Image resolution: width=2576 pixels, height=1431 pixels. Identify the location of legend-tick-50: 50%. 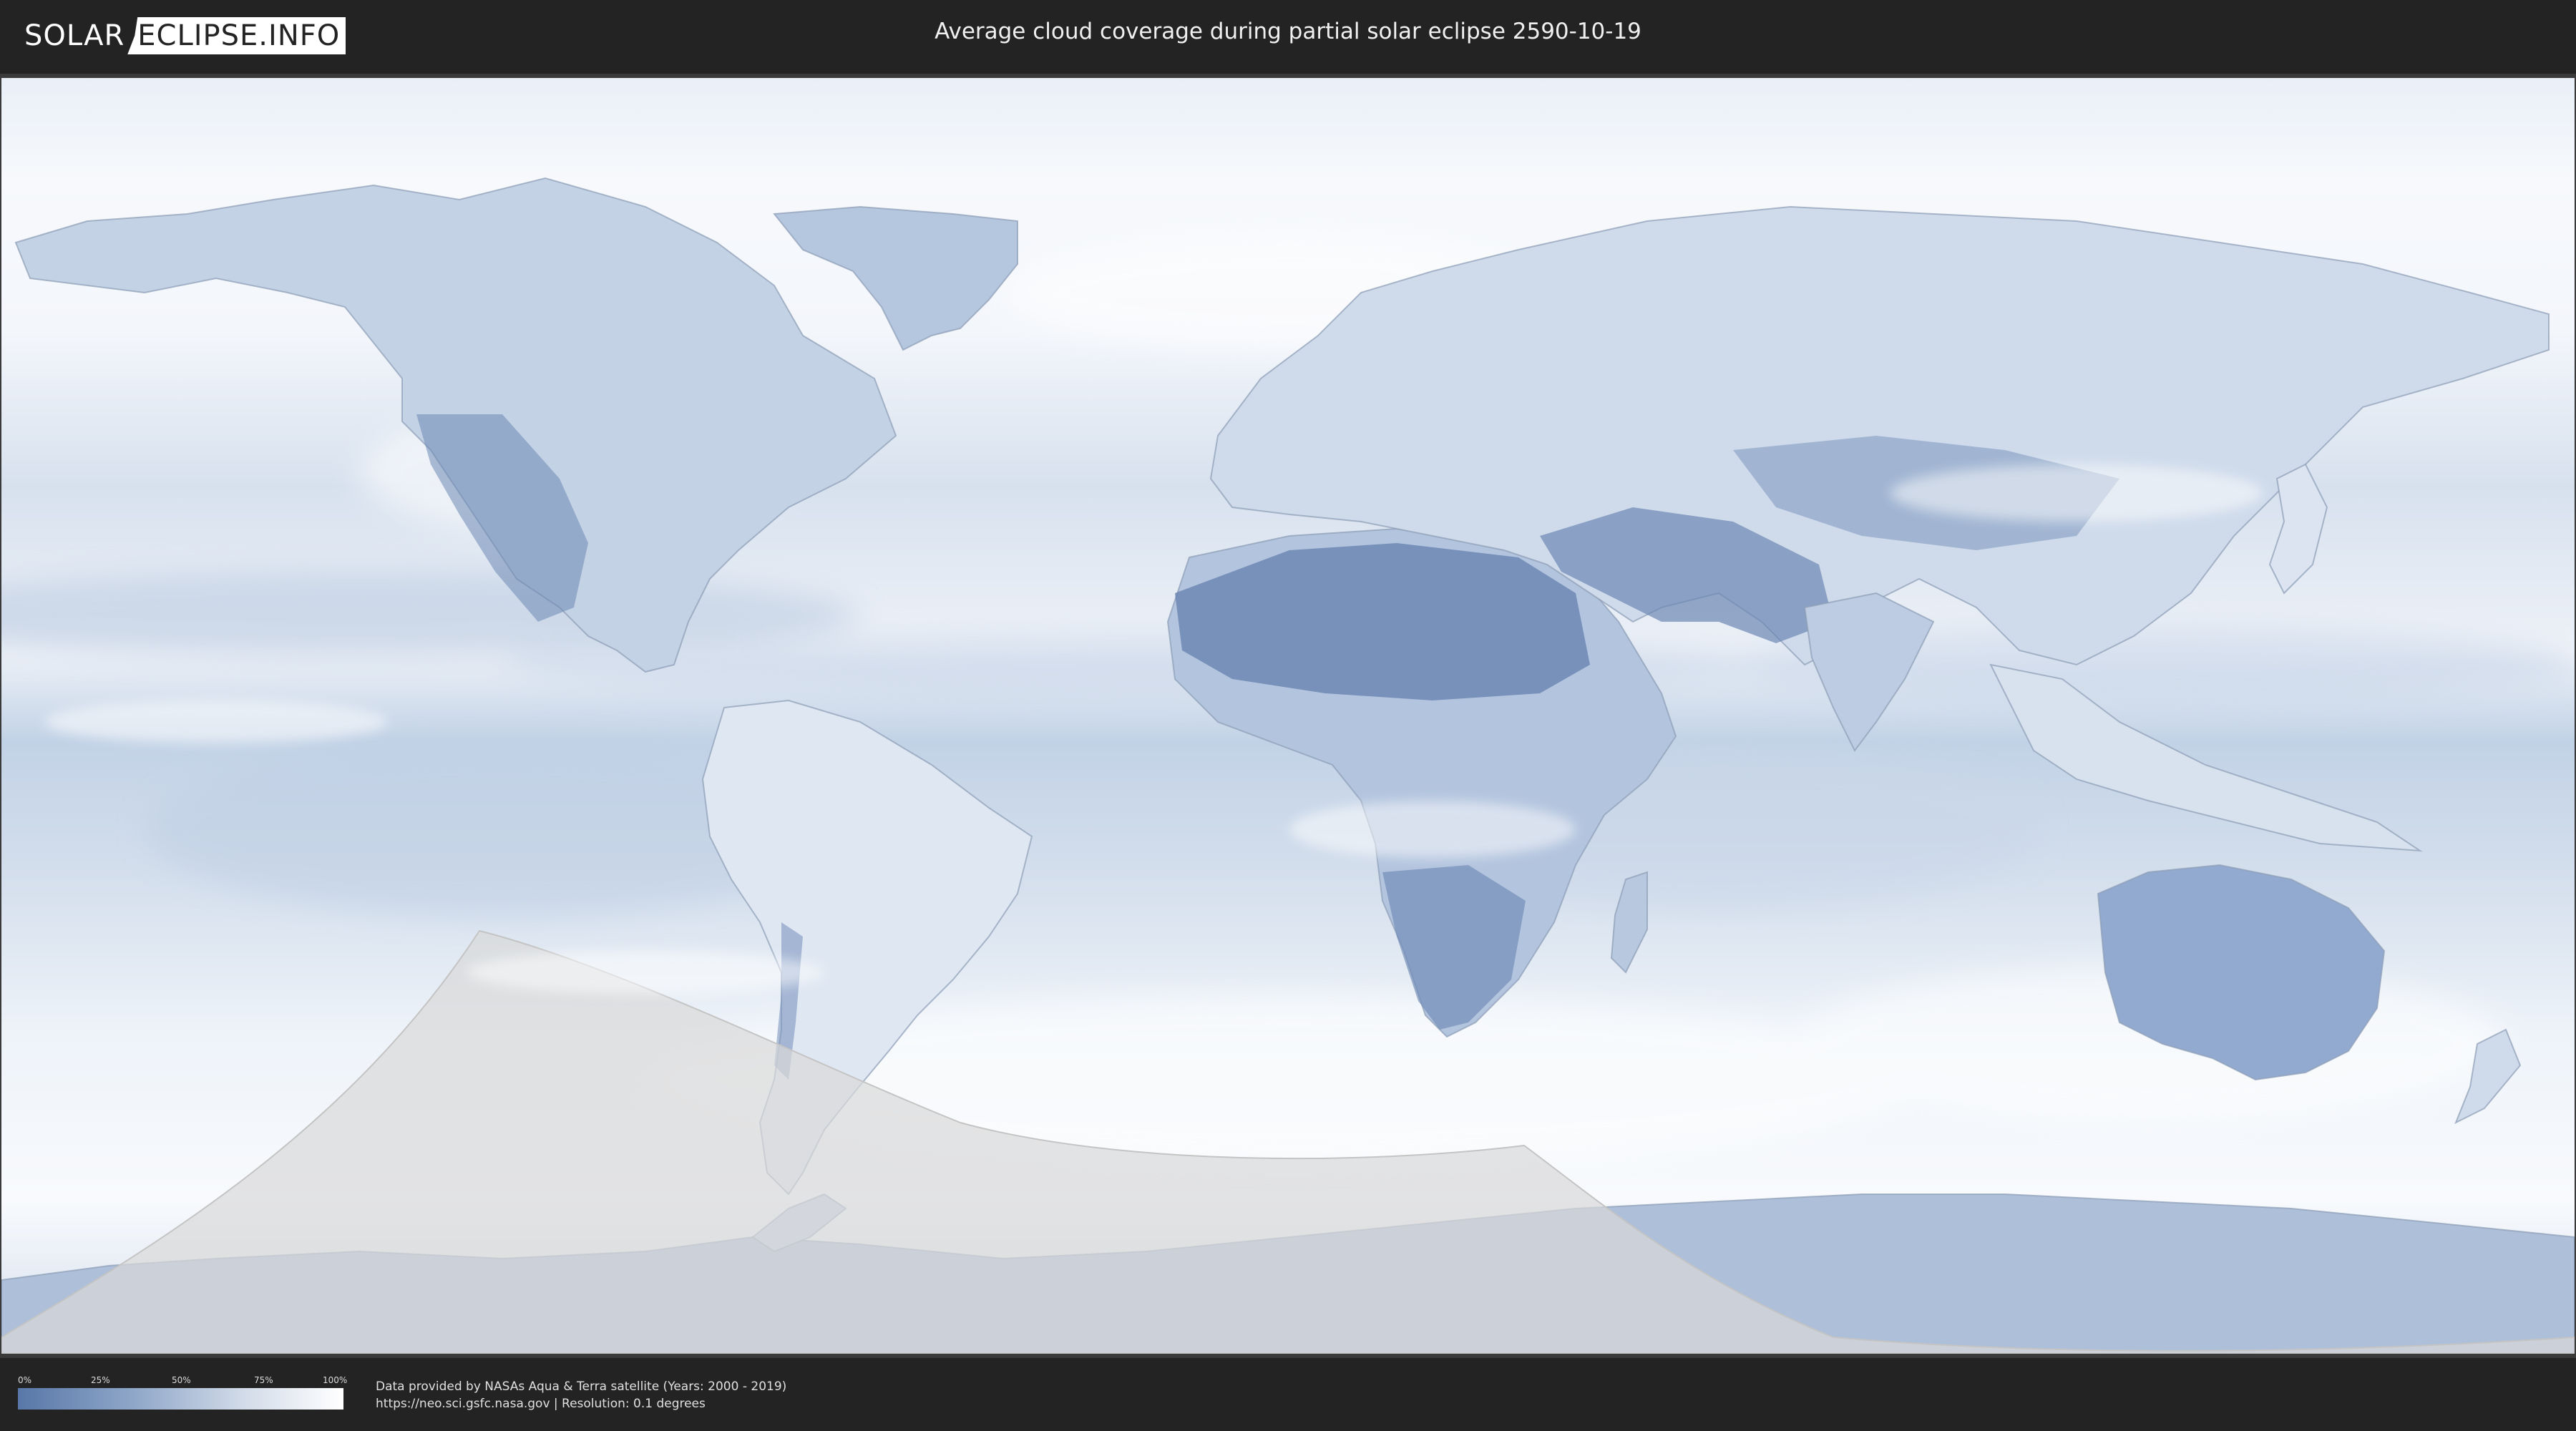
(181, 1380).